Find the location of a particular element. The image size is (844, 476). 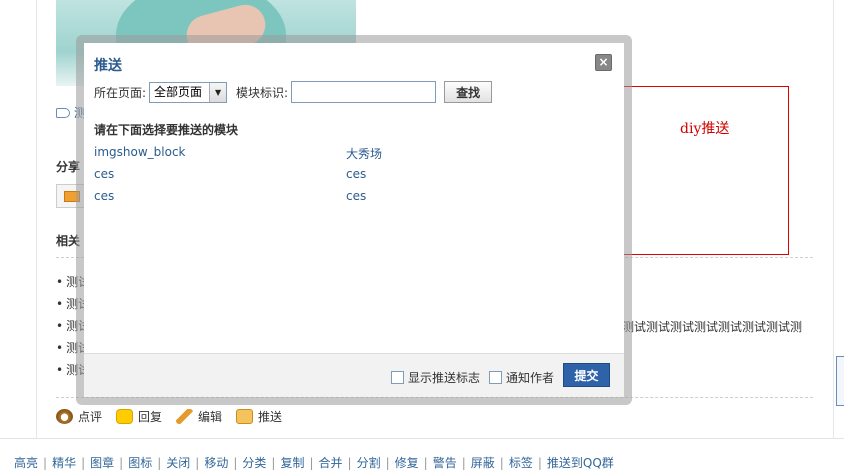

chevron-down-icon: ▼ is located at coordinates (218, 92).